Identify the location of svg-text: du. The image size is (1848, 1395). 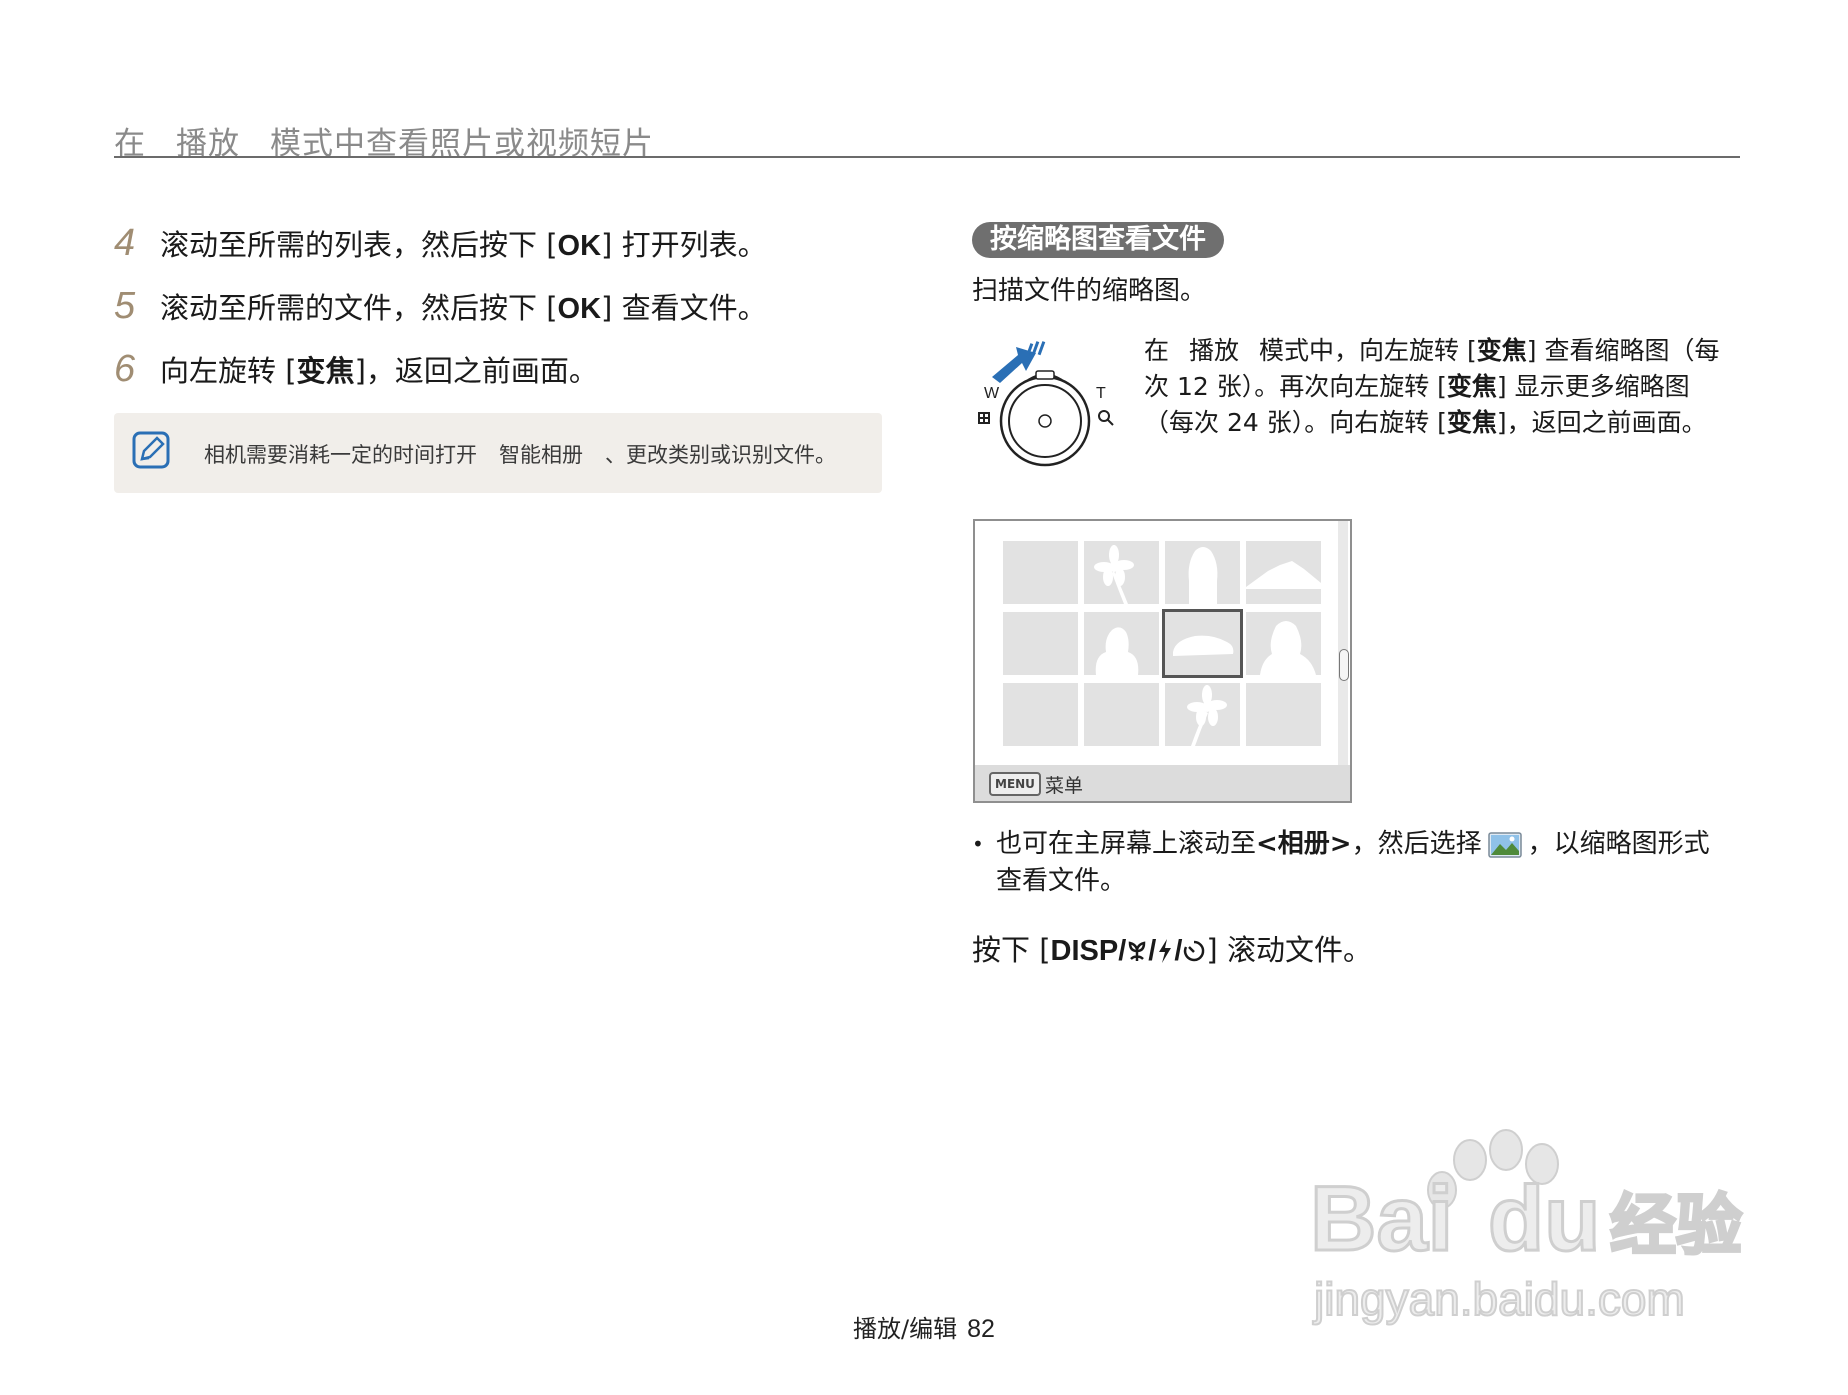
(1544, 1219).